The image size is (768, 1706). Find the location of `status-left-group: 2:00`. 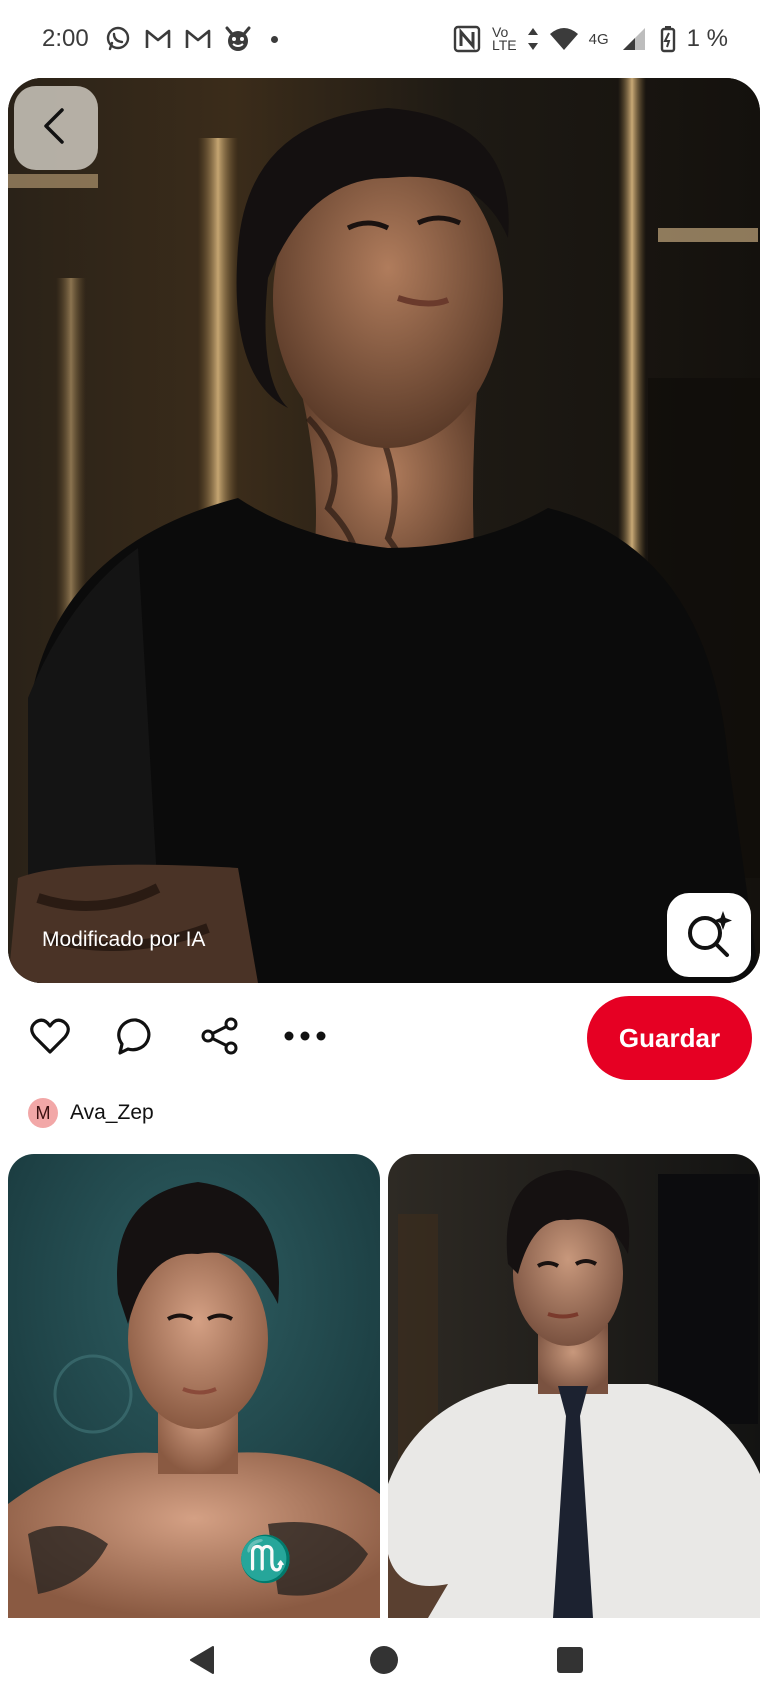

status-left-group: 2:00 is located at coordinates (160, 39).